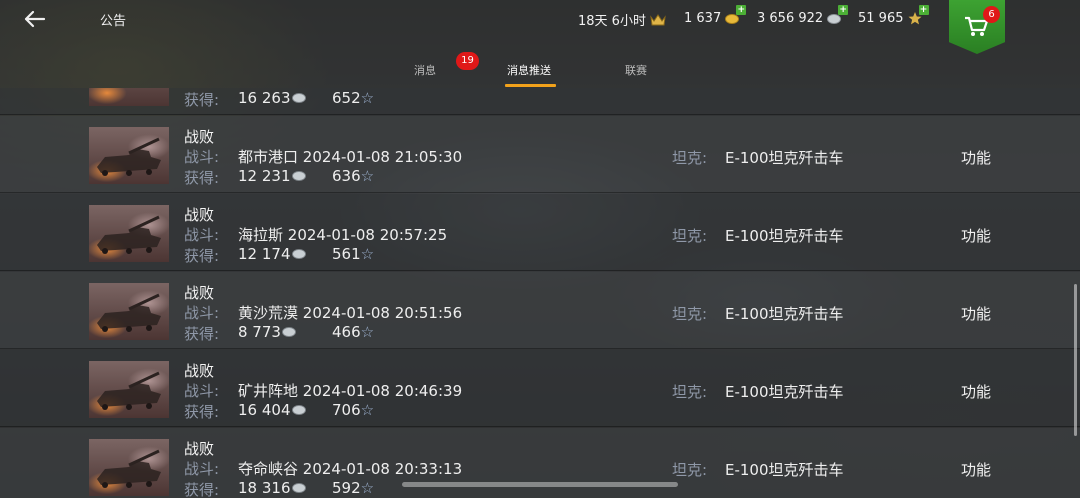  I want to click on xp-earned: 561☆, so click(353, 254).